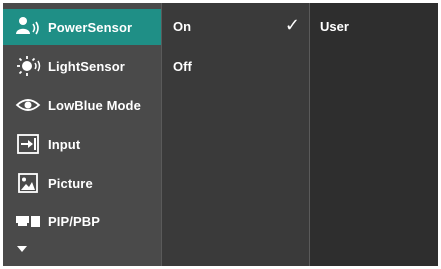  Describe the element at coordinates (28, 144) in the screenshot. I see `input-arrow-icon` at that location.